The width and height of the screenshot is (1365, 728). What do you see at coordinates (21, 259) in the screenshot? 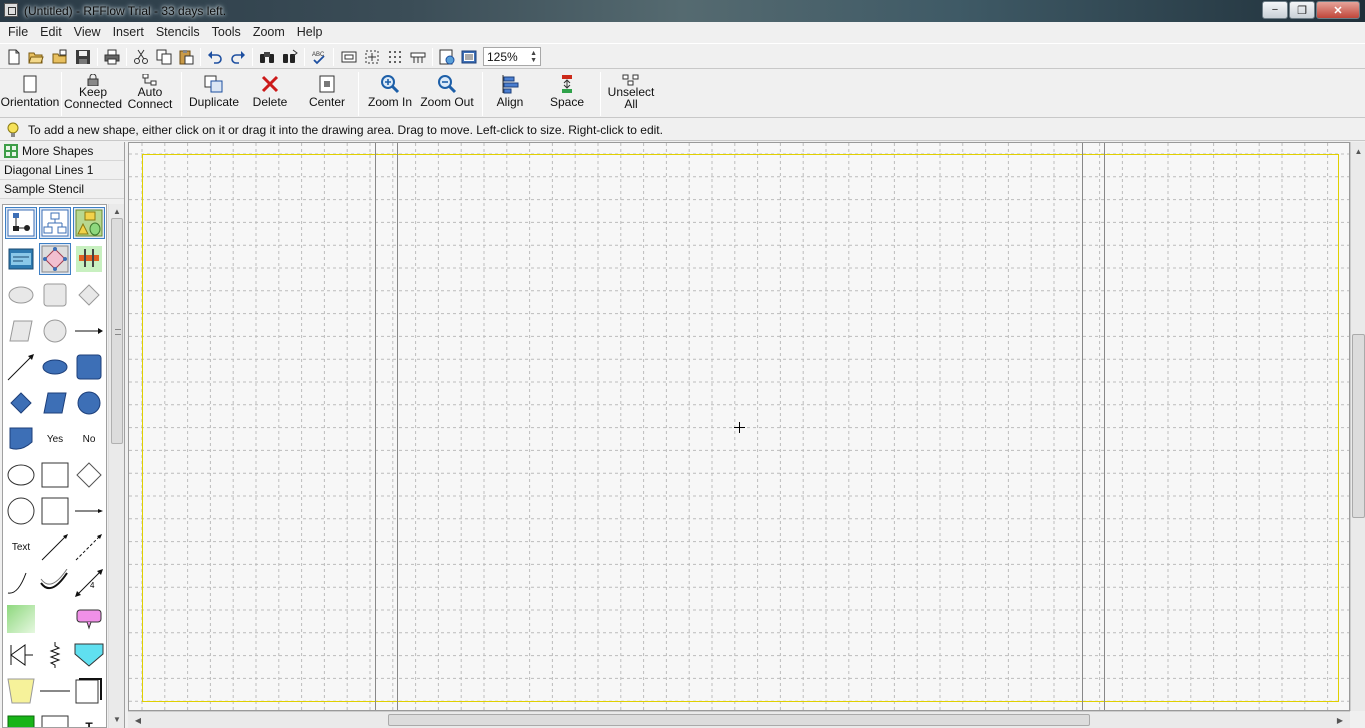
I see `network-stencil-shape` at bounding box center [21, 259].